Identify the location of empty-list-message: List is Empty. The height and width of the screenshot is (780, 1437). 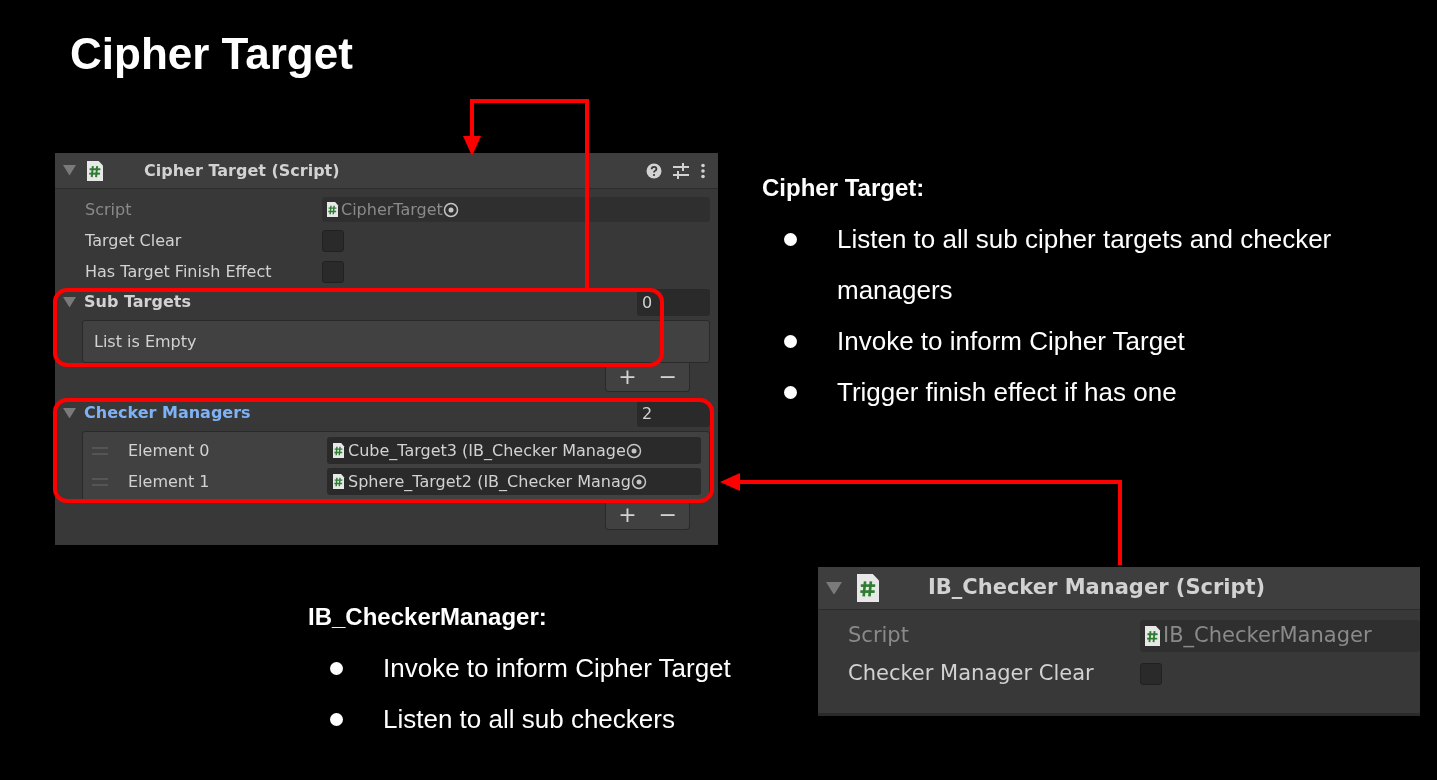
(396, 341).